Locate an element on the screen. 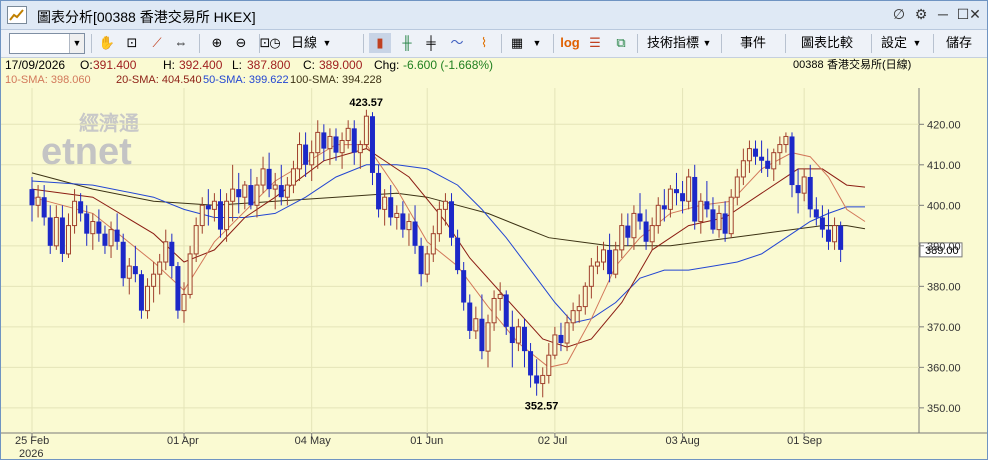  zoom-in-icon: ⊕ is located at coordinates (217, 43).